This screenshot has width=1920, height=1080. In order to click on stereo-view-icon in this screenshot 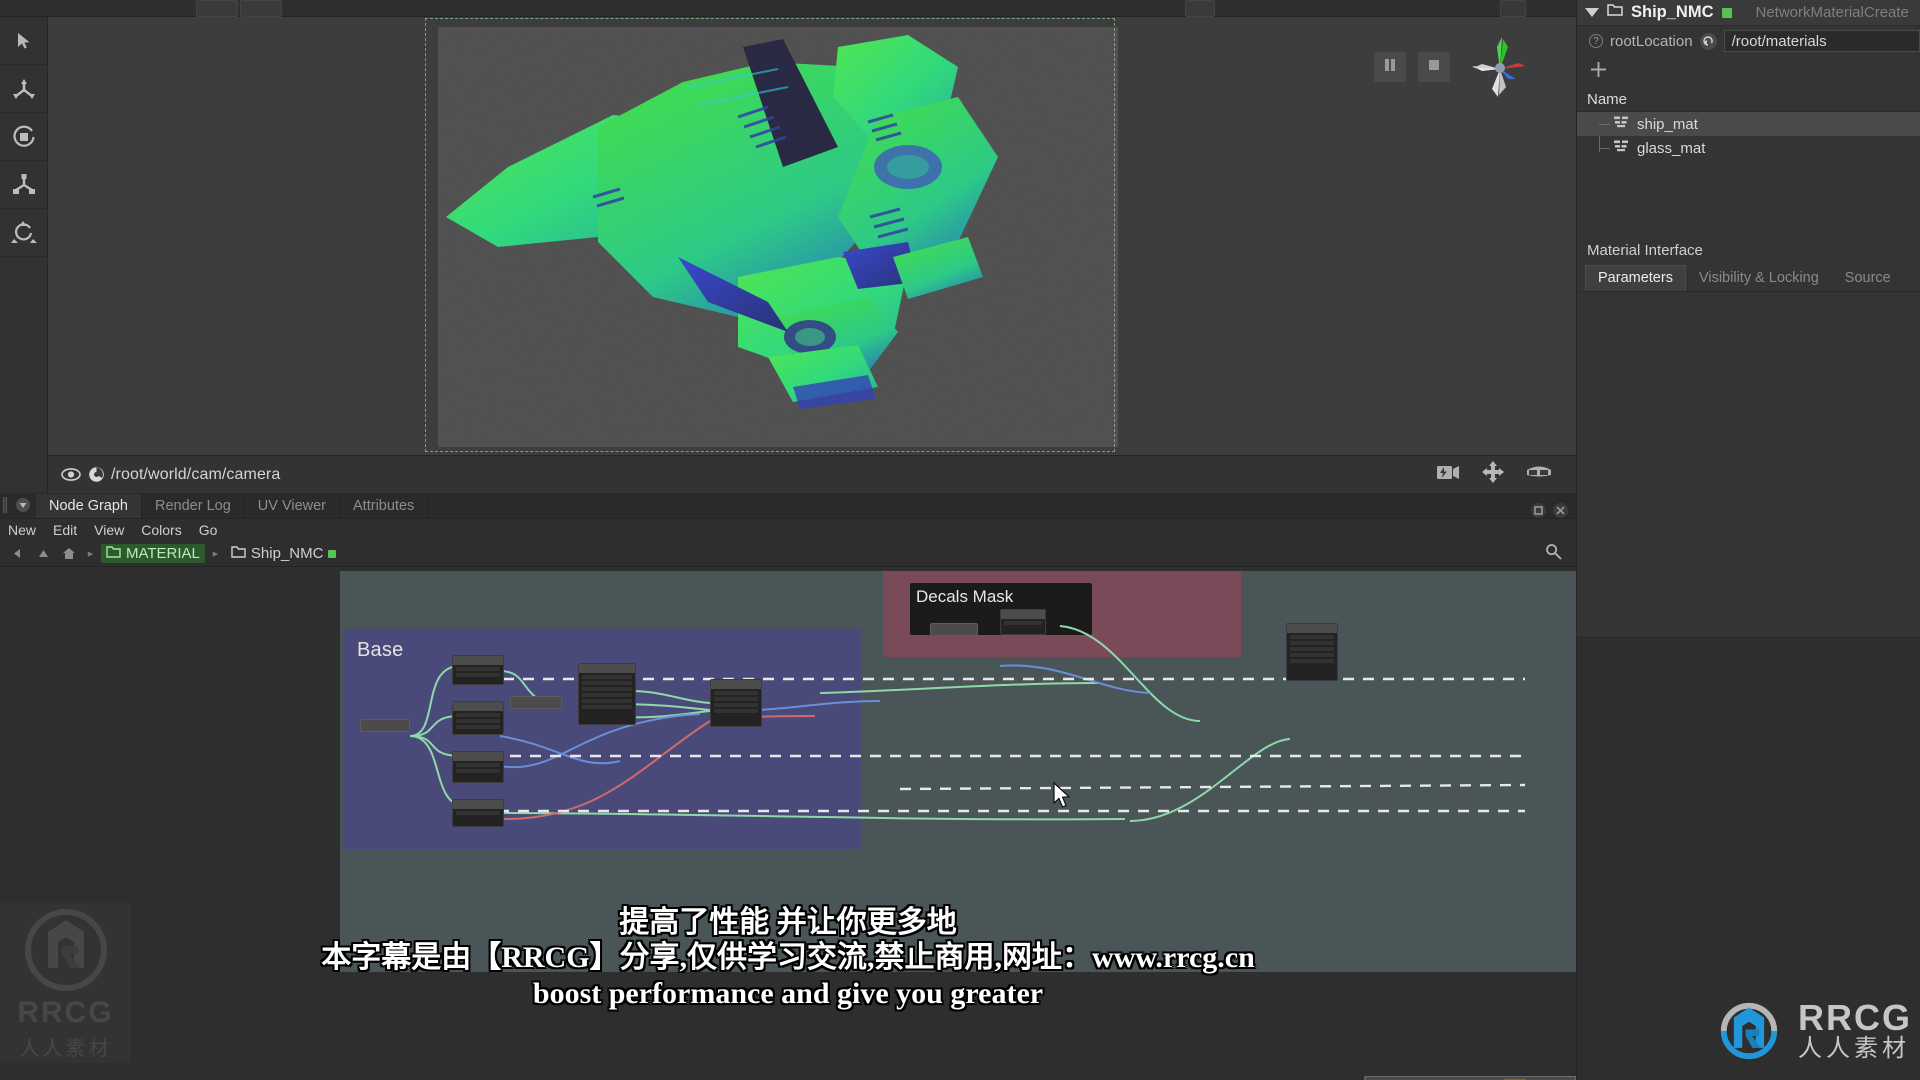, I will do `click(1539, 474)`.